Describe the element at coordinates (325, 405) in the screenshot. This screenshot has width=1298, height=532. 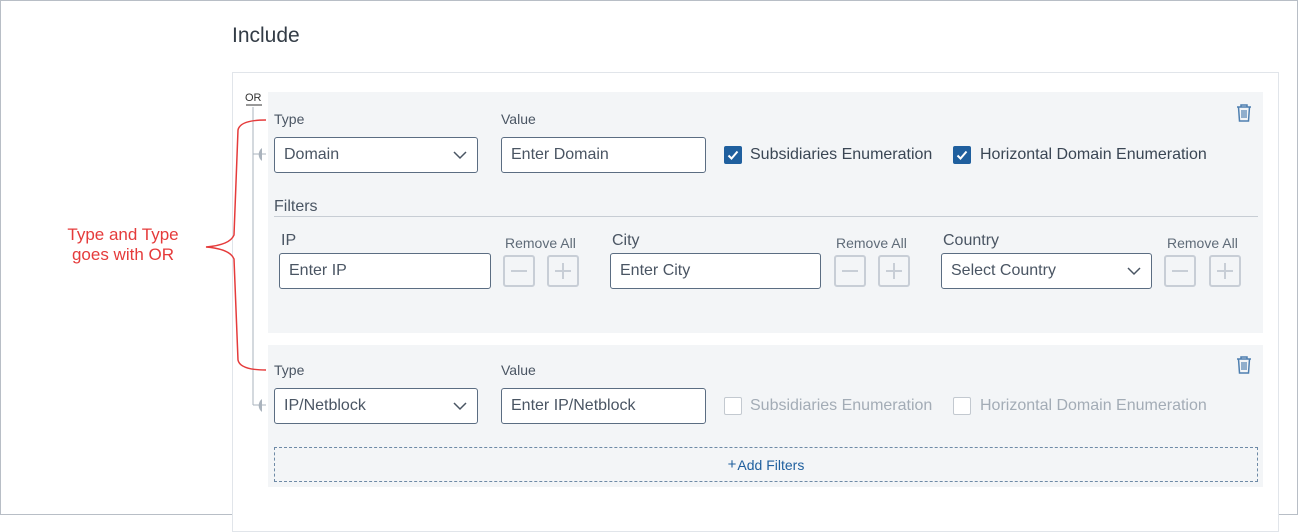
I see `type-select-value: IP/Netblock` at that location.